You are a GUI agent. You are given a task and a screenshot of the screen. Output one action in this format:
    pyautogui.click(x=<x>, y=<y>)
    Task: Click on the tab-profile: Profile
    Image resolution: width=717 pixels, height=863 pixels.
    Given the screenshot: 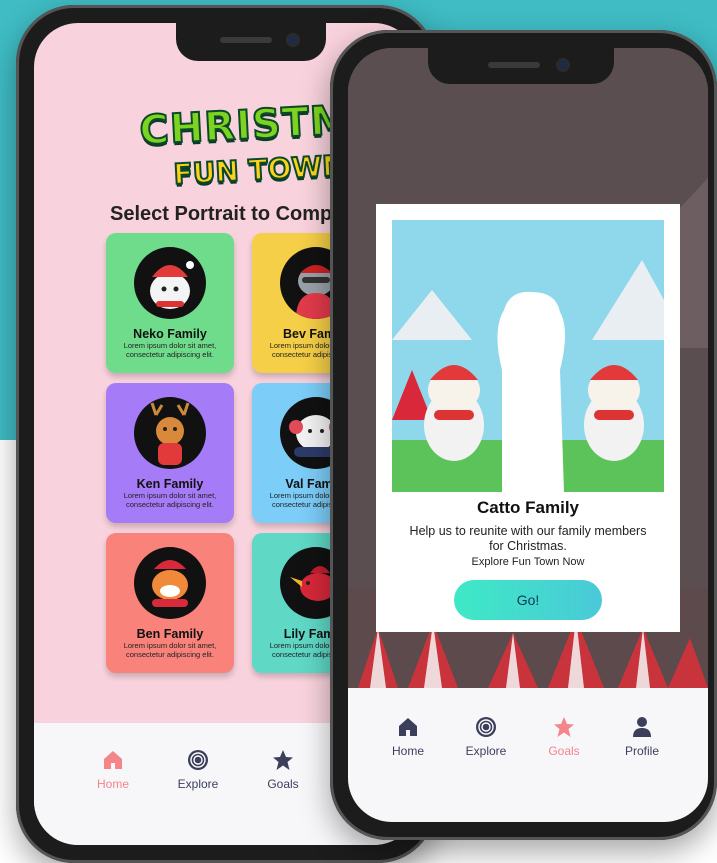 What is the action you would take?
    pyautogui.click(x=642, y=737)
    